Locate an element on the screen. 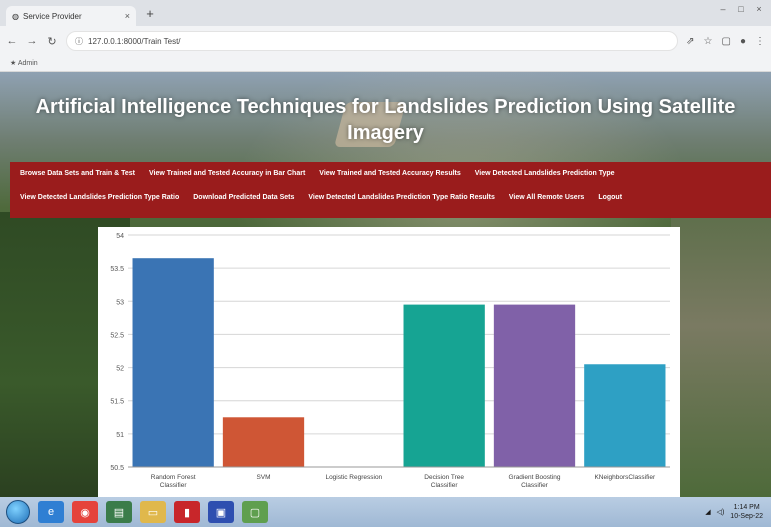 Image resolution: width=771 pixels, height=527 pixels. y-tick-label: 52 is located at coordinates (120, 369).